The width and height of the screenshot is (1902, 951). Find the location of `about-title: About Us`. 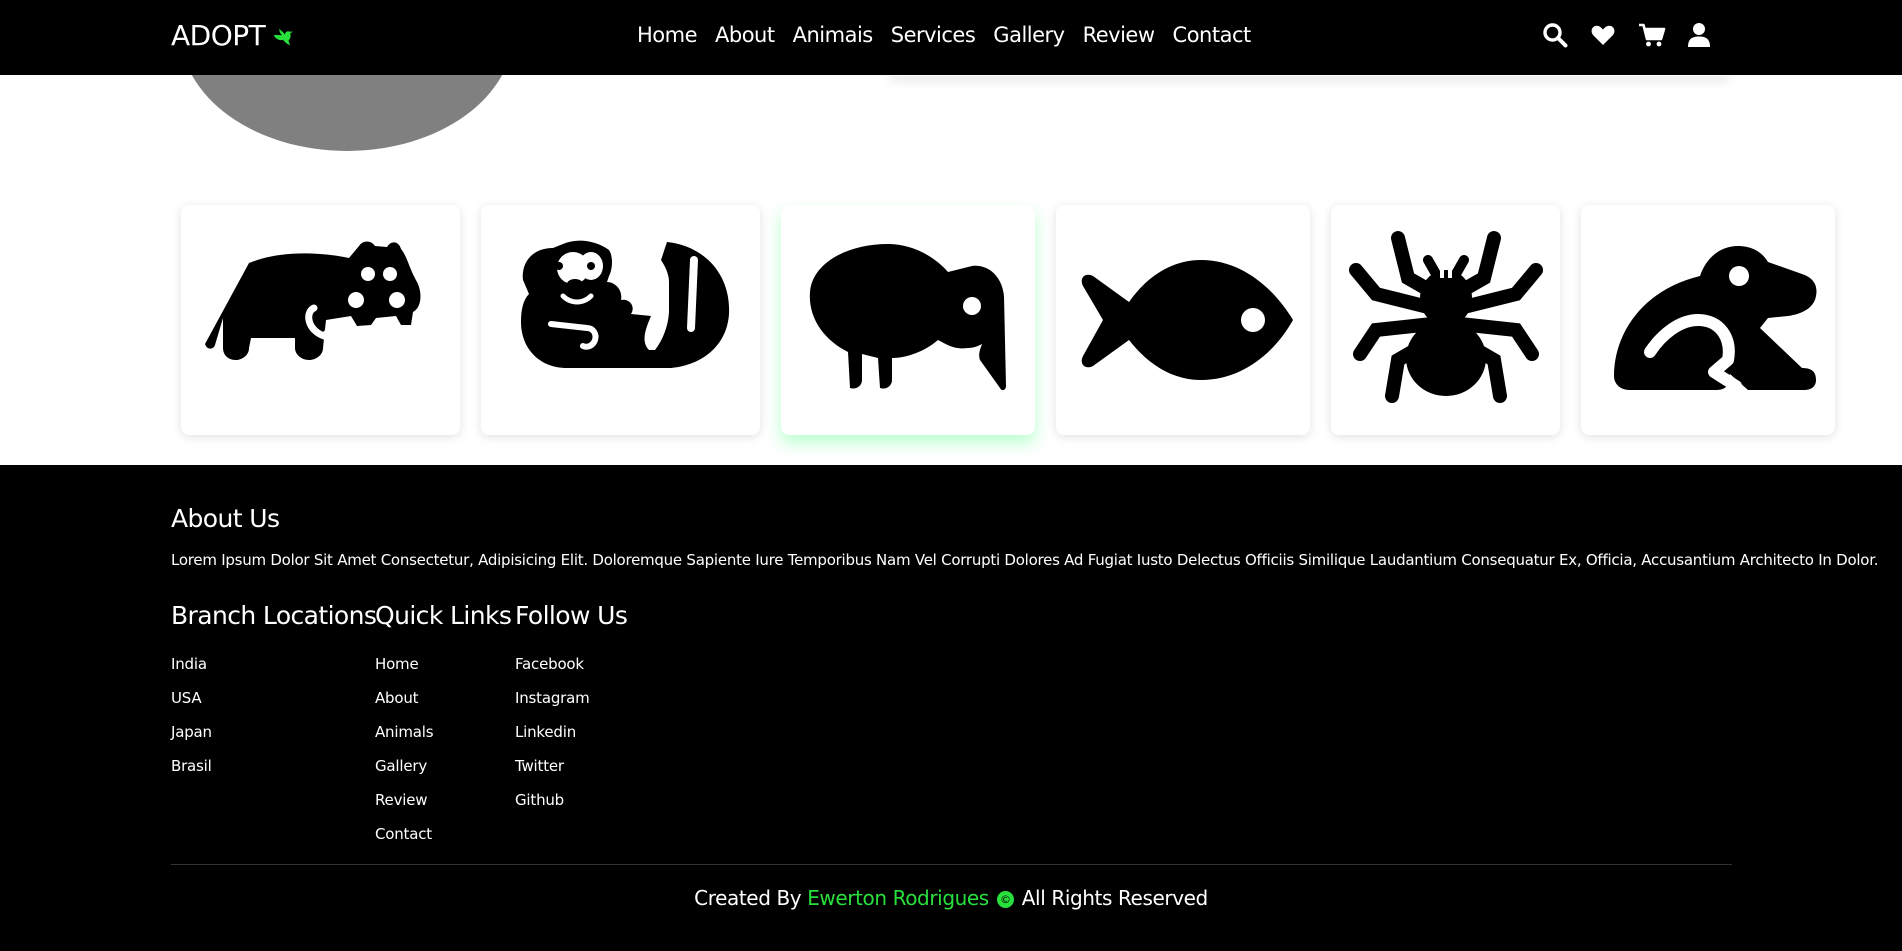

about-title: About Us is located at coordinates (225, 518).